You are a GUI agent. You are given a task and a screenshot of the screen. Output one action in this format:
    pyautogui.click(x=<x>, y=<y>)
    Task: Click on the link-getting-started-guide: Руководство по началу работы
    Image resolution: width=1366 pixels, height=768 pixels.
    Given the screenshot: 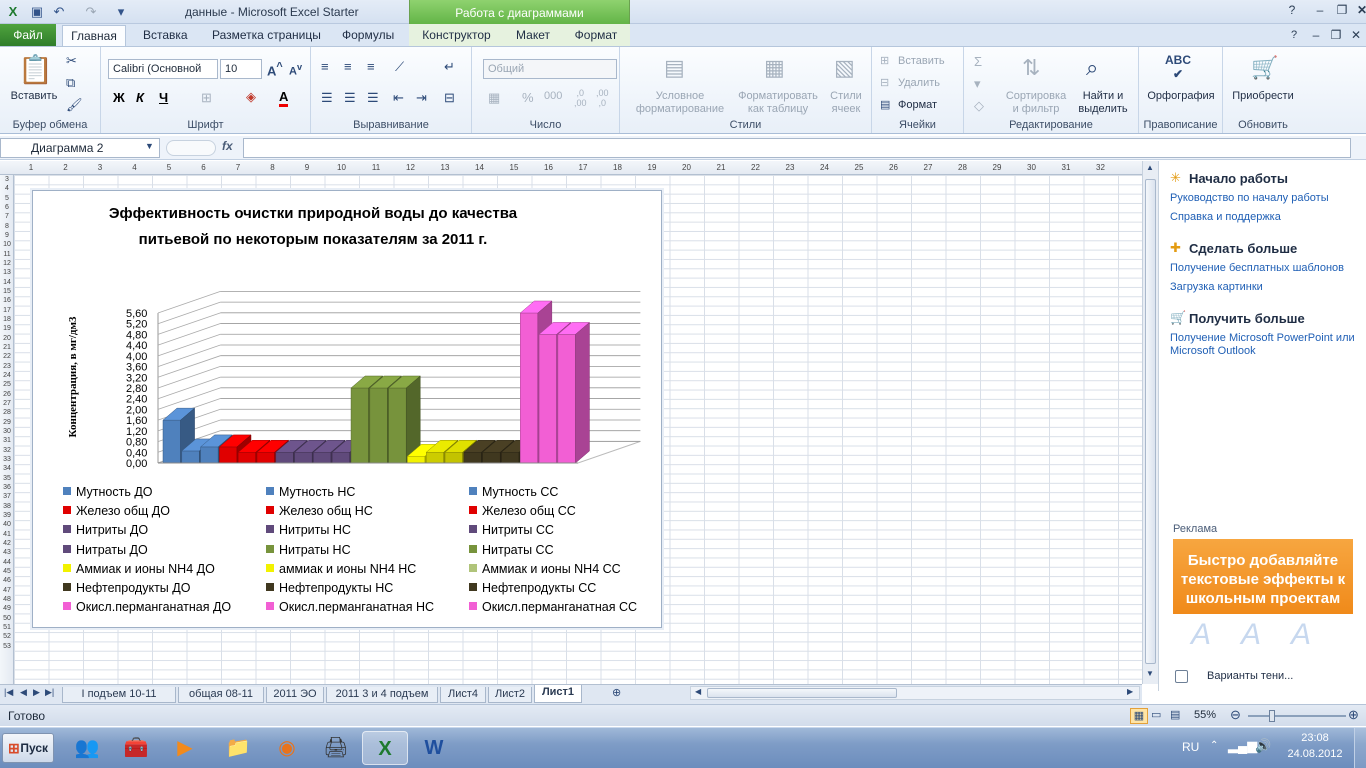 What is the action you would take?
    pyautogui.click(x=1249, y=198)
    